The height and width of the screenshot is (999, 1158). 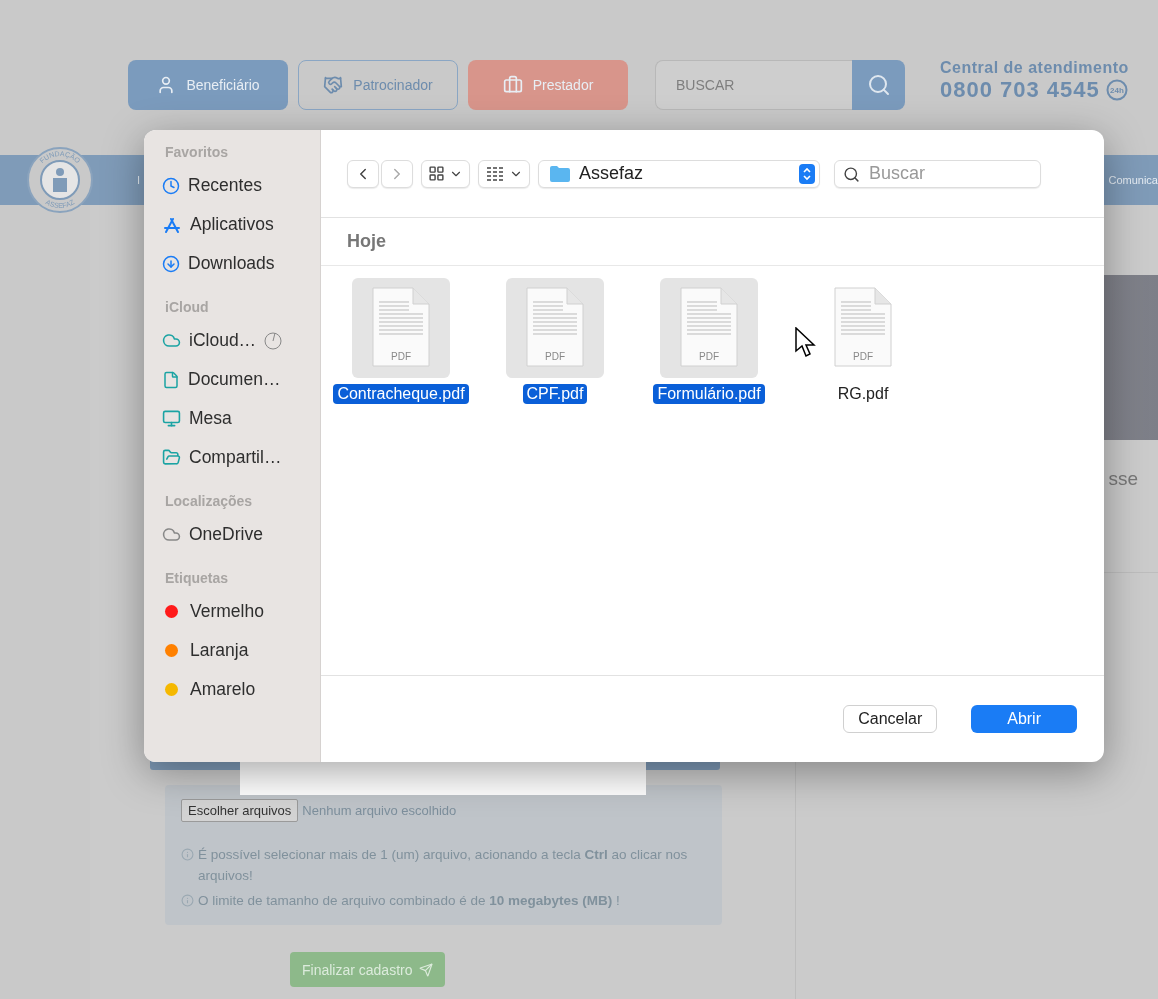 What do you see at coordinates (890, 719) in the screenshot?
I see `dialog-button: Cancelar` at bounding box center [890, 719].